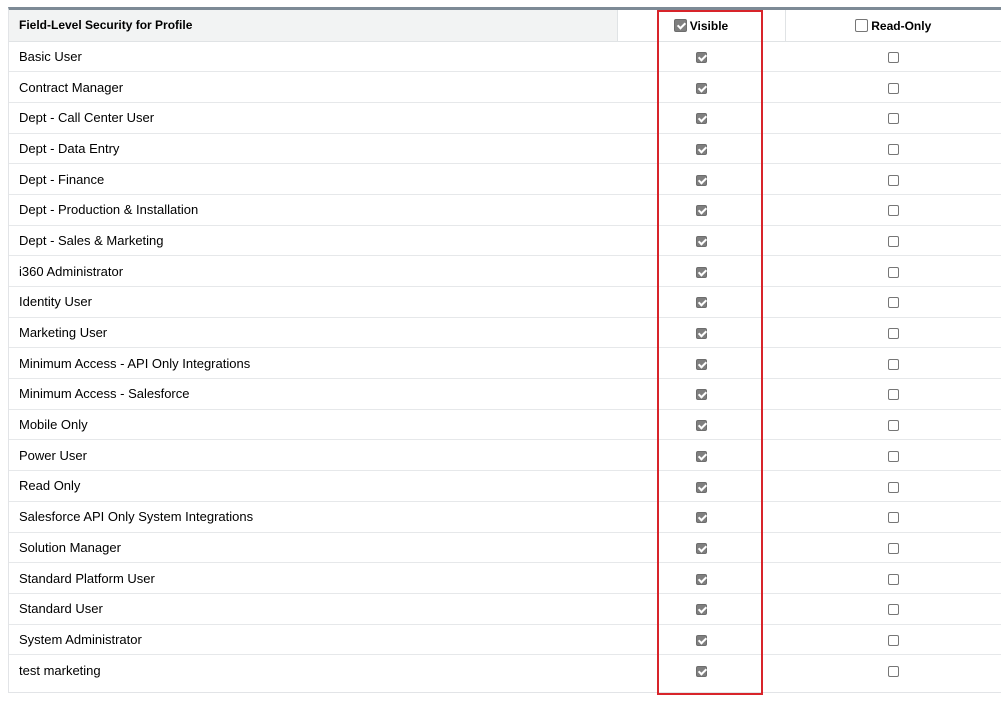  I want to click on profile-name: System Administrator, so click(313, 640).